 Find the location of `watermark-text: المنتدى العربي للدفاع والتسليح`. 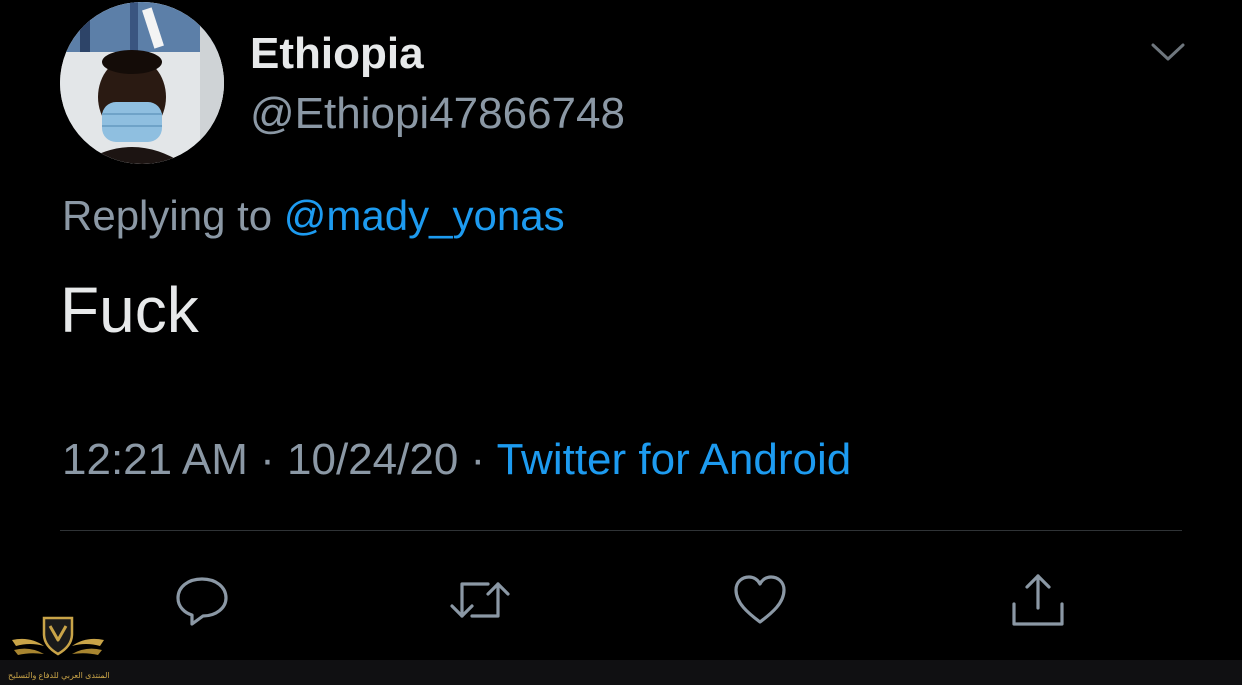

watermark-text: المنتدى العربي للدفاع والتسليح is located at coordinates (59, 675).